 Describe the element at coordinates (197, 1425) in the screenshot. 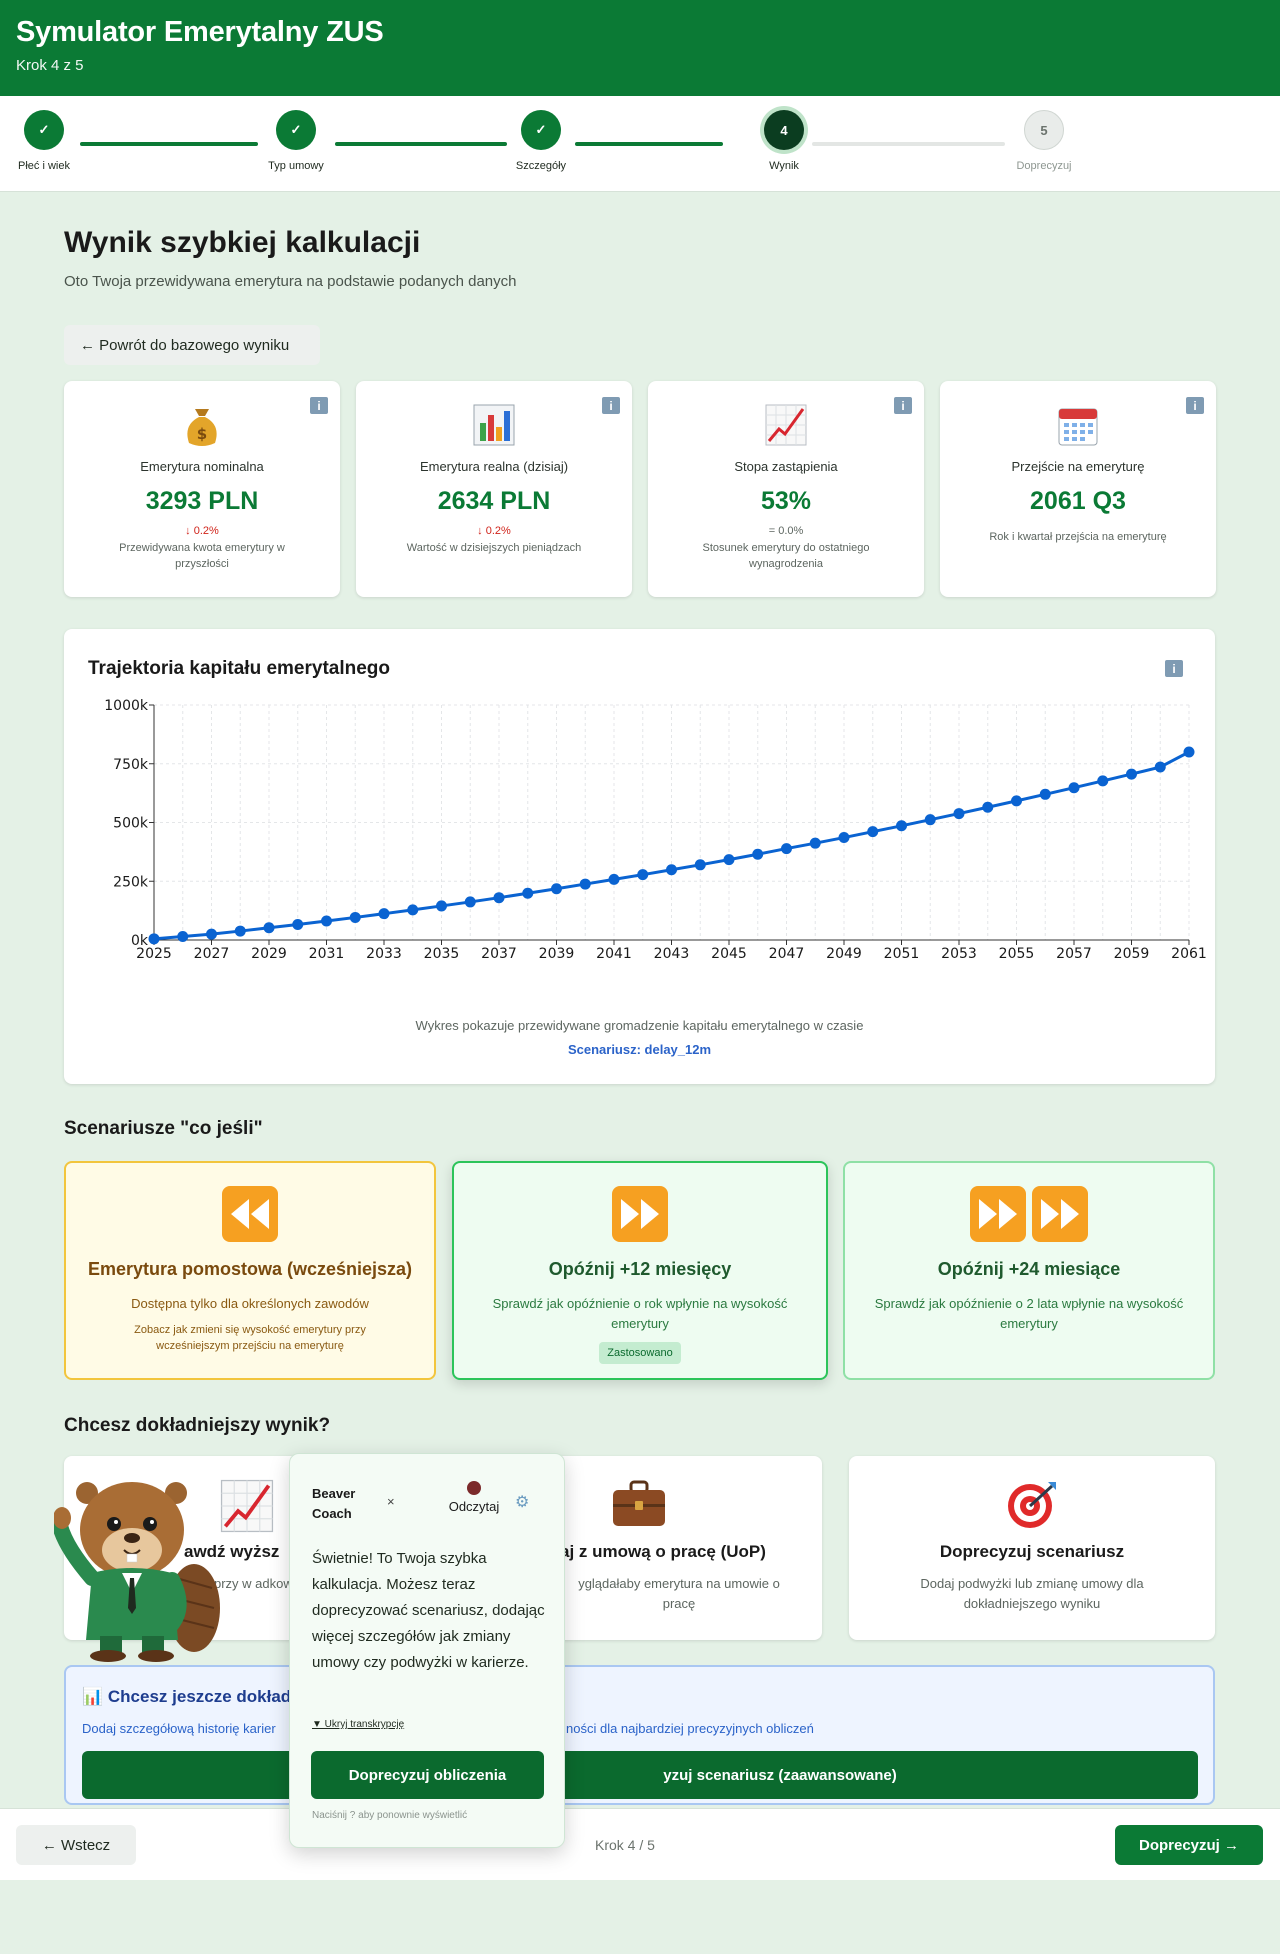

I see `accuracy-heading: Chcesz dokładniejszy wynik?` at that location.